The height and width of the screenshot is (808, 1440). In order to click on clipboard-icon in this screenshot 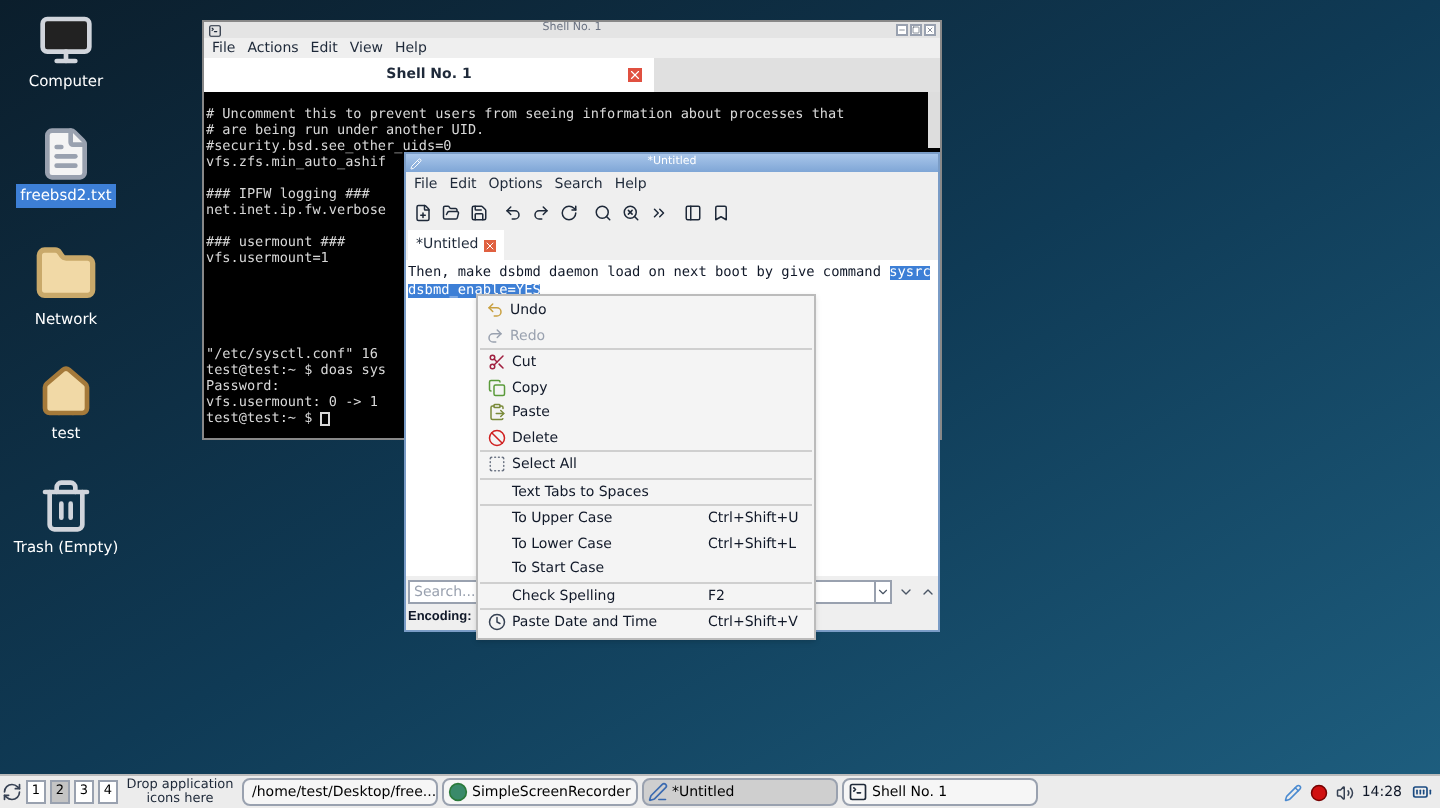, I will do `click(497, 412)`.